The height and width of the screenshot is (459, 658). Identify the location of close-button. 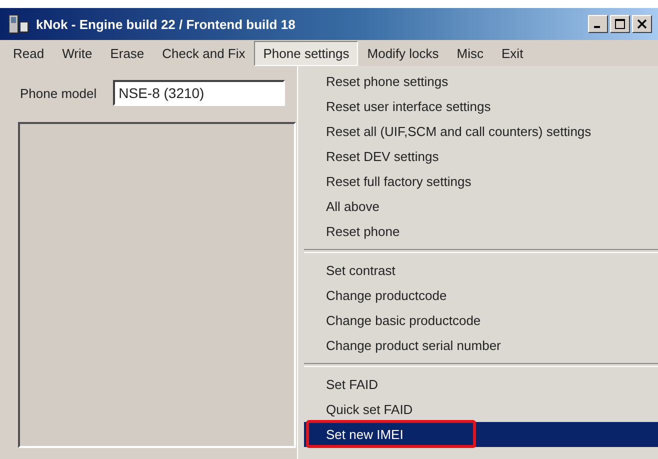
(642, 24).